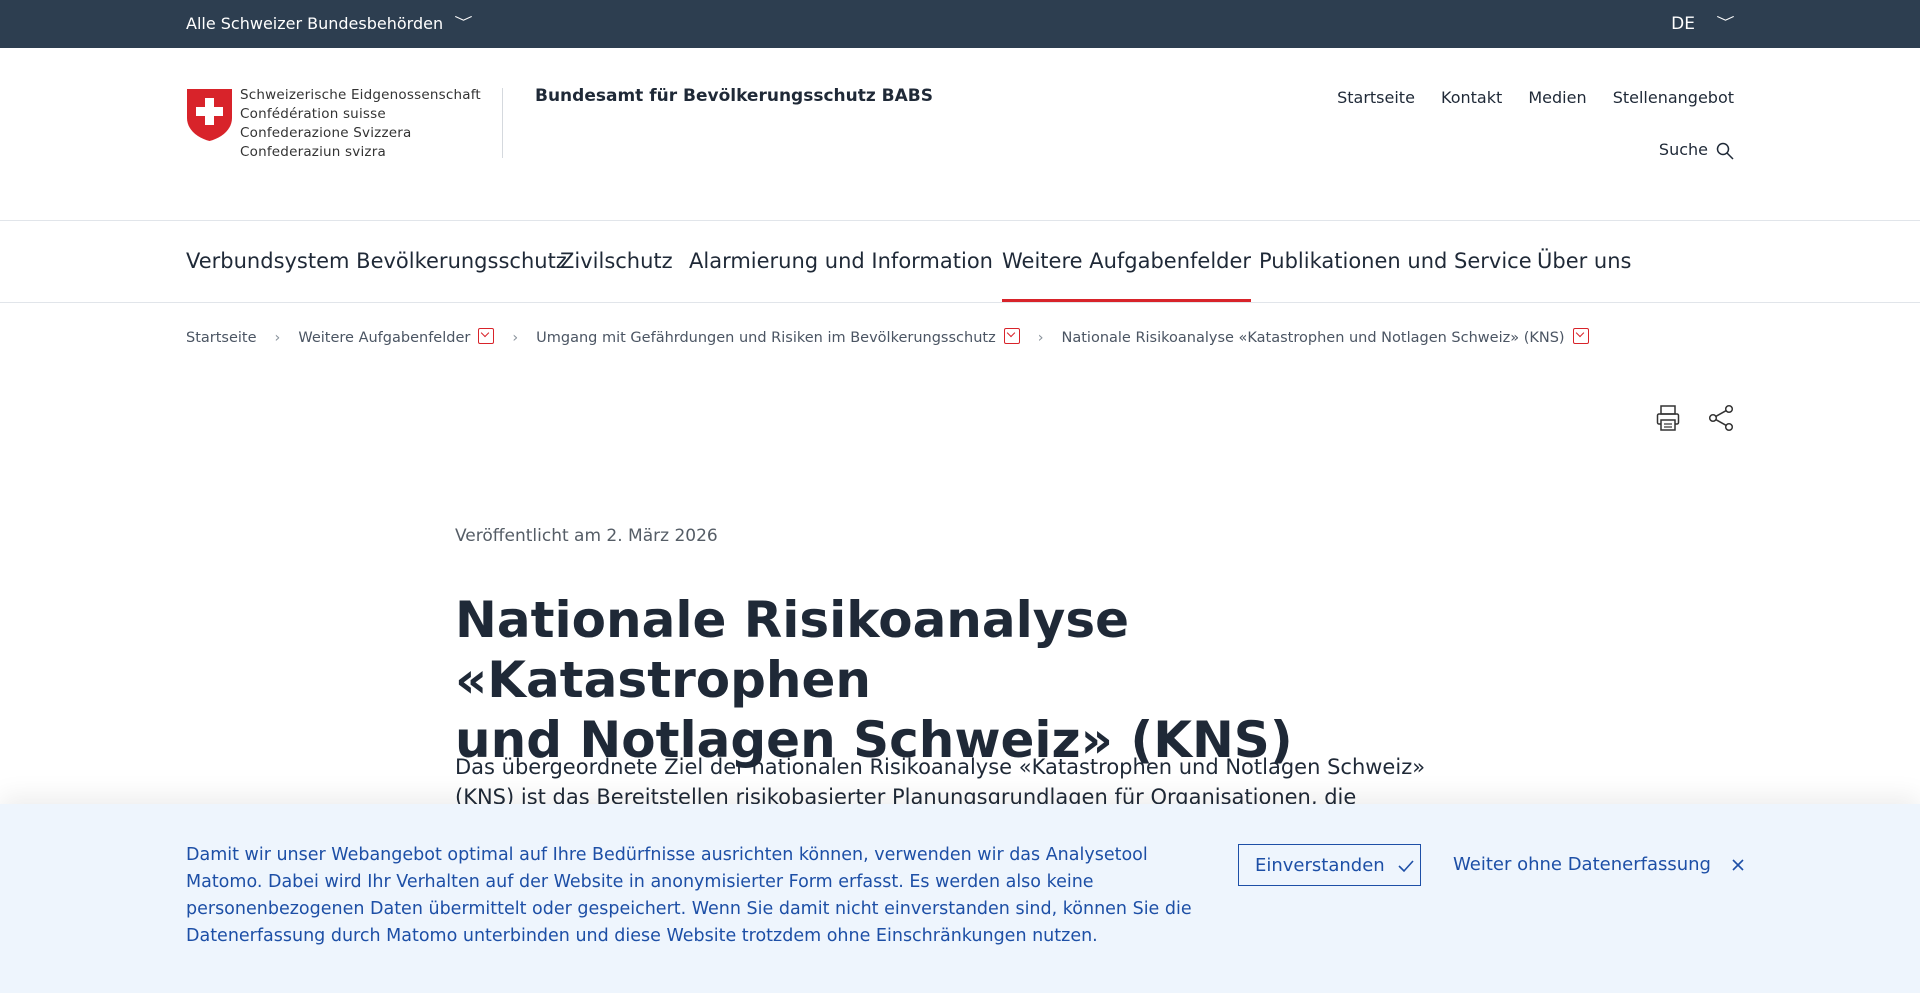  What do you see at coordinates (1703, 24) in the screenshot?
I see `language-selector: DE ﹀` at bounding box center [1703, 24].